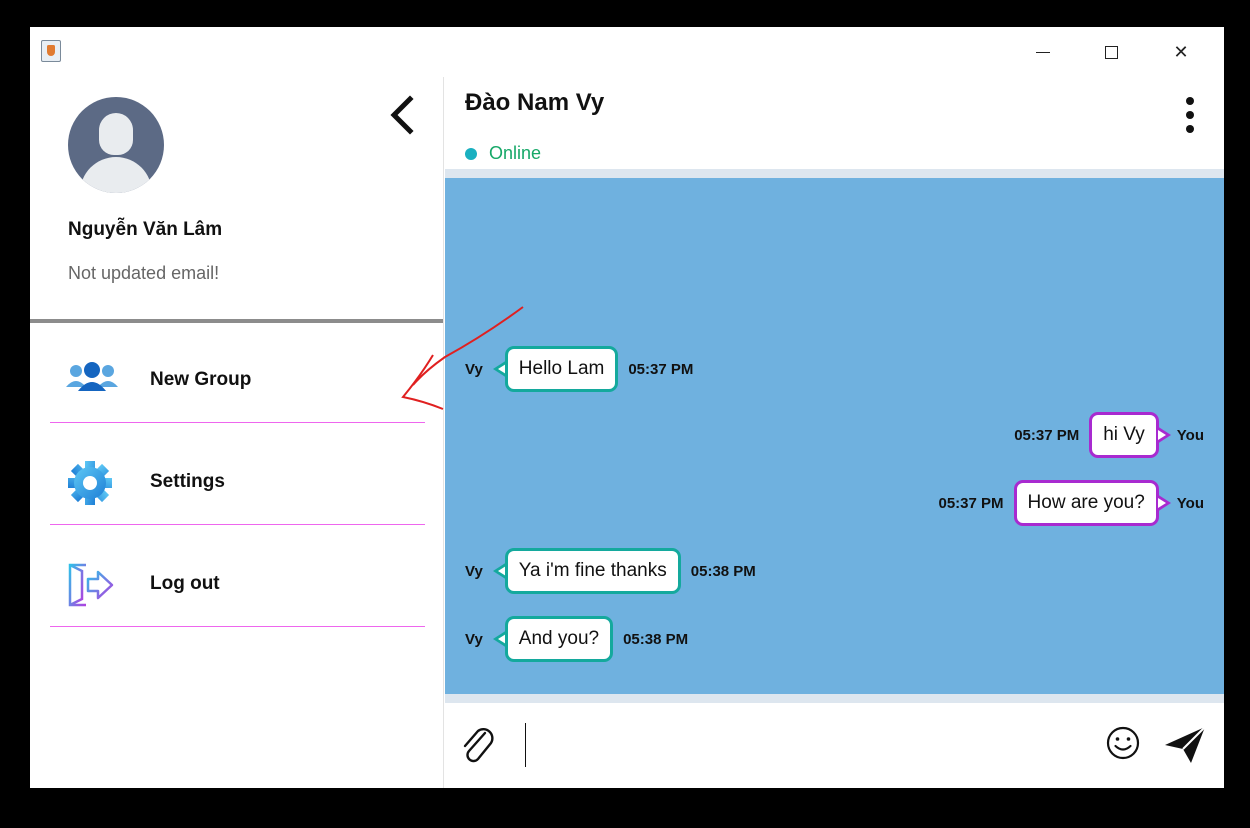 This screenshot has height=828, width=1250. I want to click on minimize-icon, so click(1043, 52).